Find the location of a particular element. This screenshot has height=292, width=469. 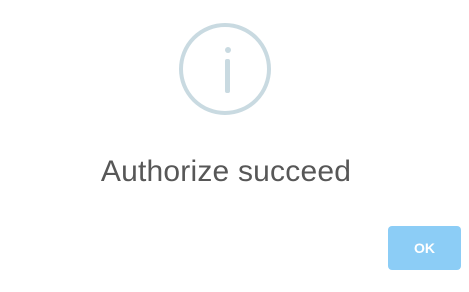

info-circle-icon is located at coordinates (225, 69).